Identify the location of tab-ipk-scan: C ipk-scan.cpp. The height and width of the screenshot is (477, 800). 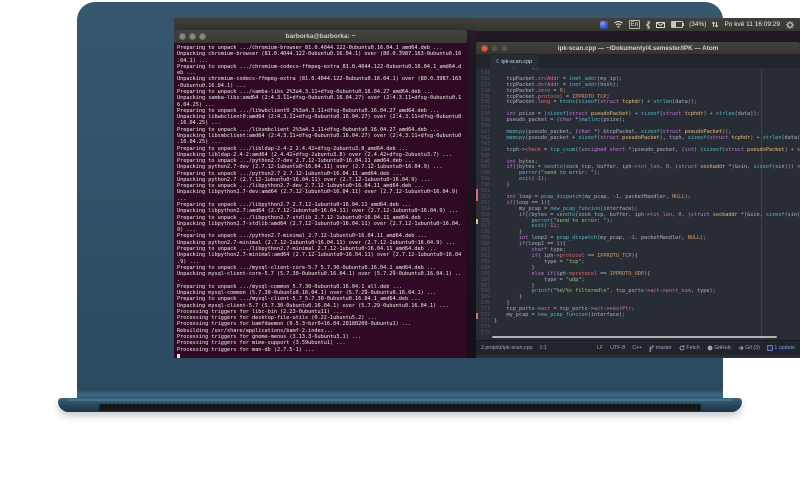
(515, 61).